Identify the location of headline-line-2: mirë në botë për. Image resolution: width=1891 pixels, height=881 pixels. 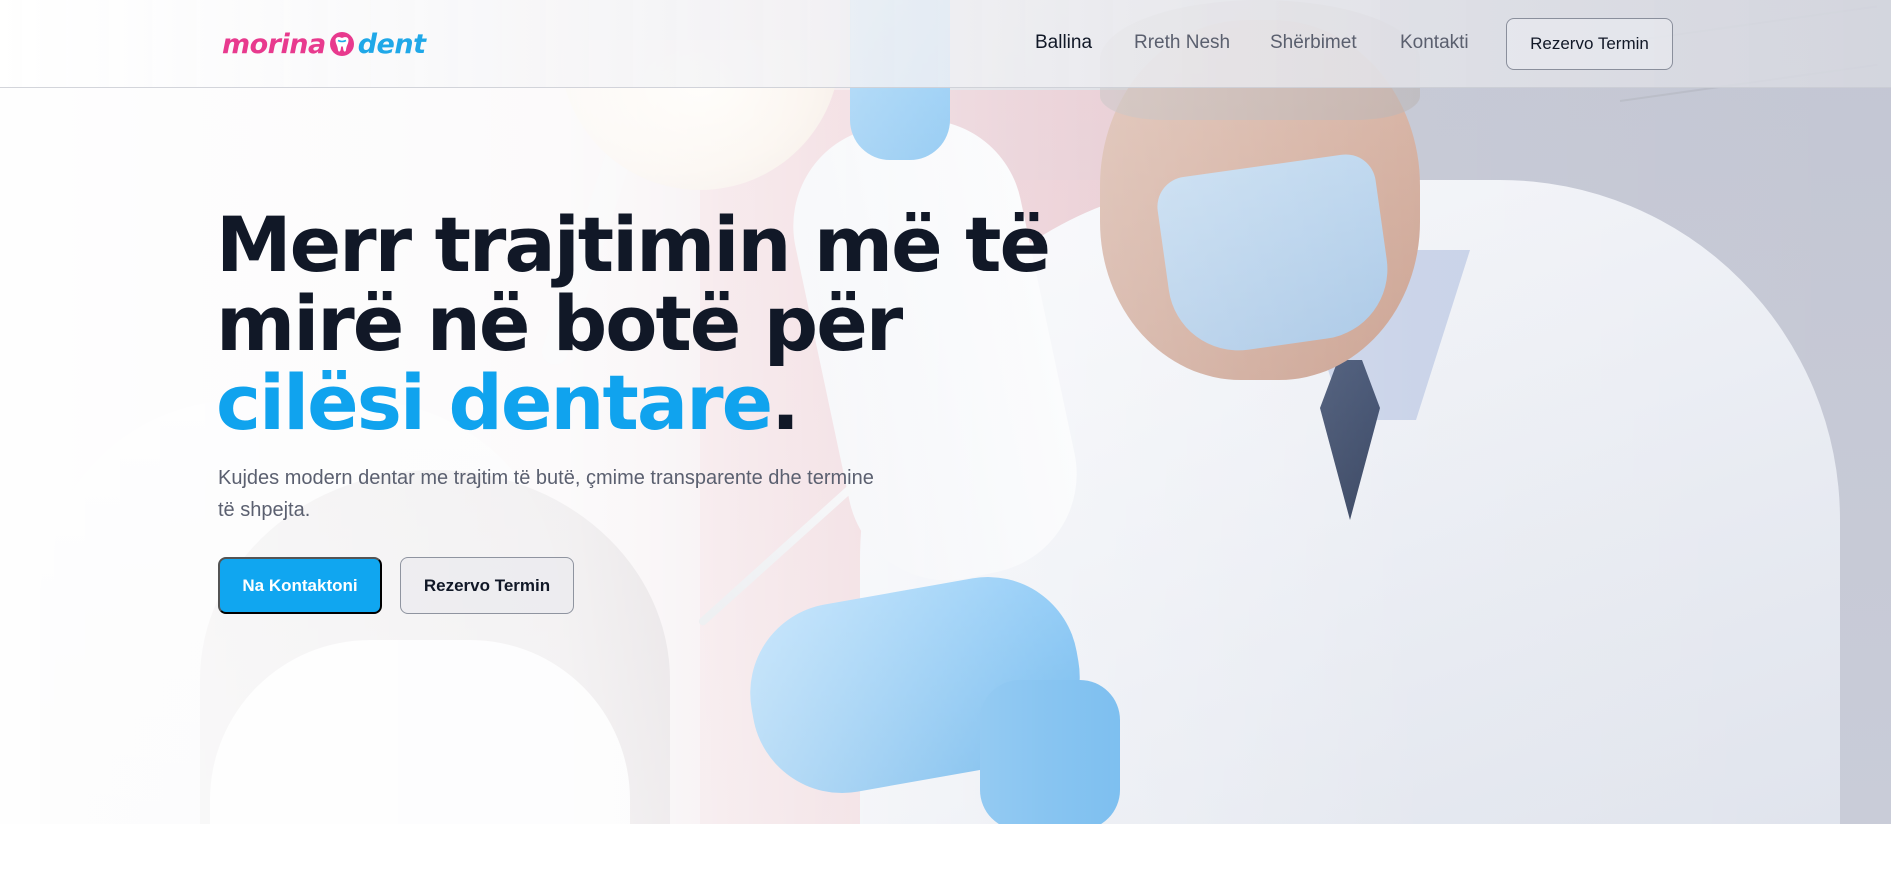
(559, 323).